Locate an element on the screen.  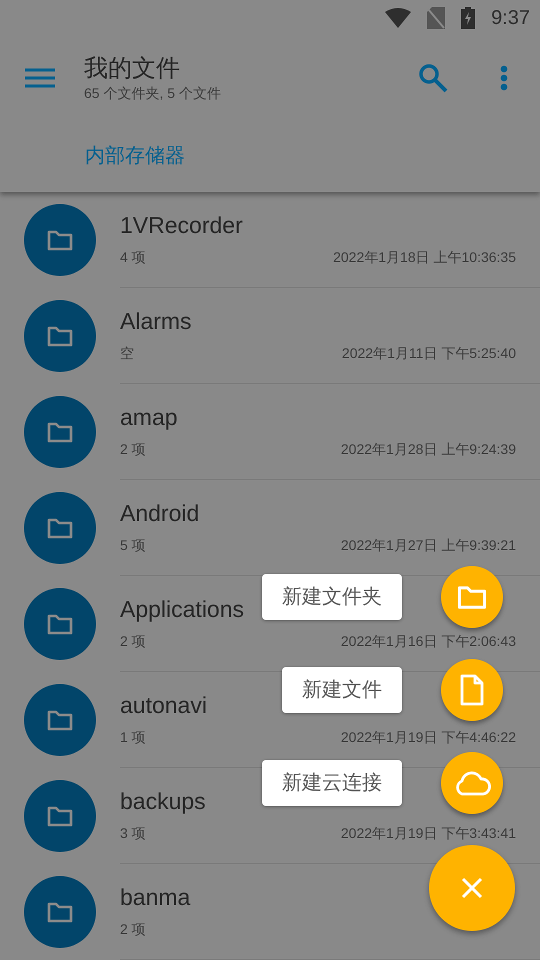
modified-date: 2022年1月11日 下午5:25:40 is located at coordinates (429, 353).